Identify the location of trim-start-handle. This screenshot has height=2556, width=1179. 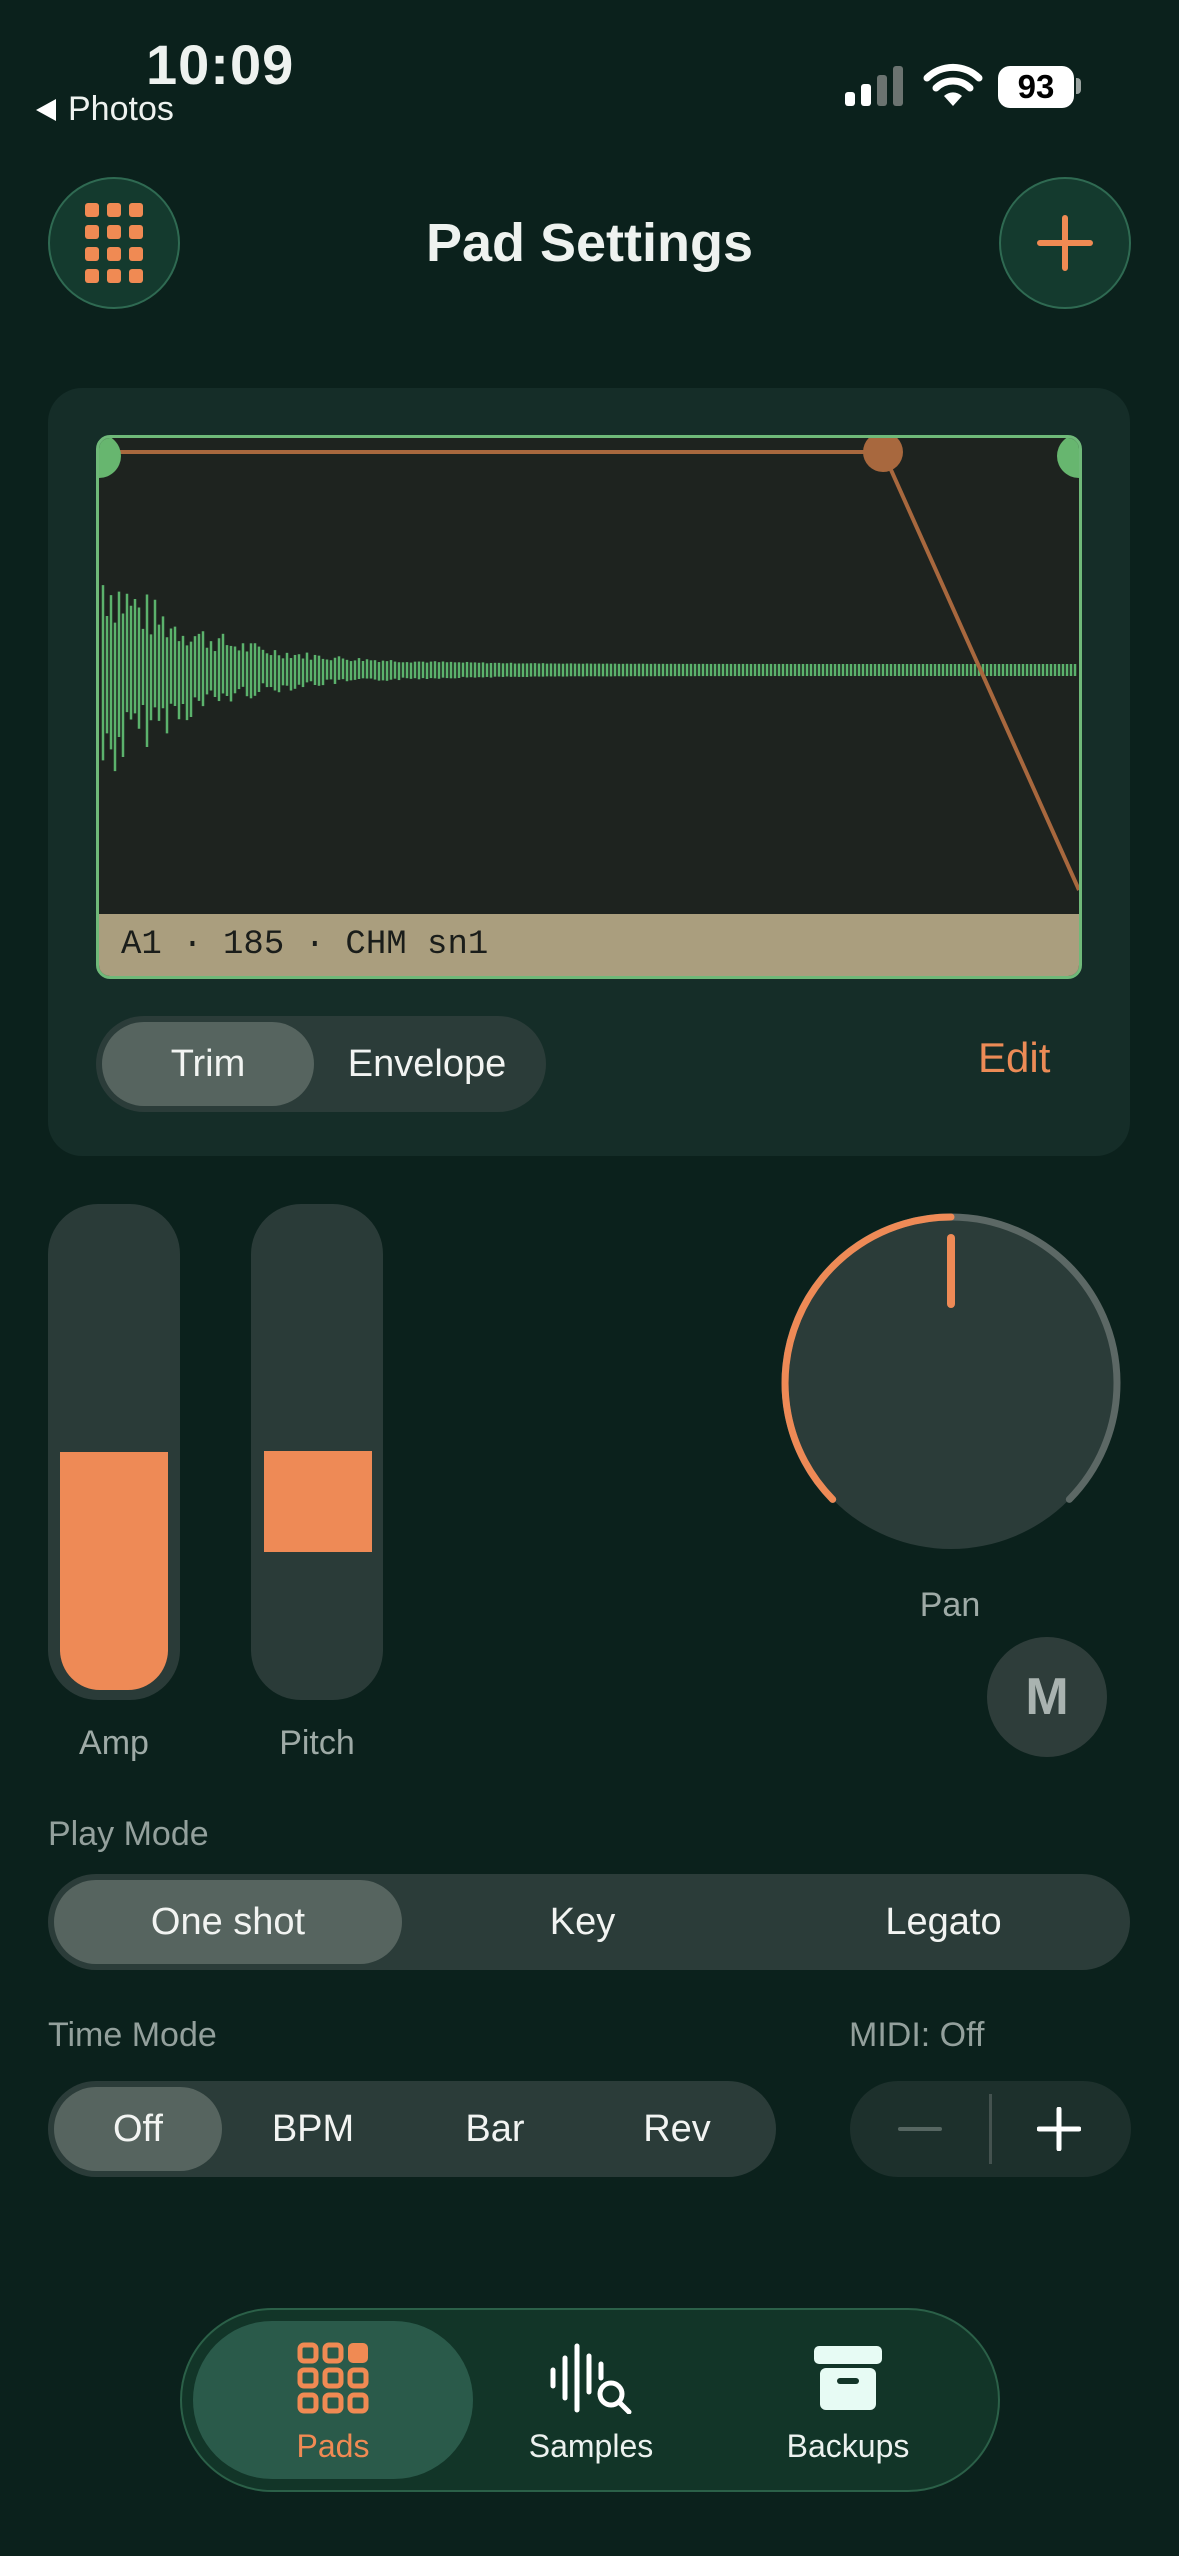
(110, 458).